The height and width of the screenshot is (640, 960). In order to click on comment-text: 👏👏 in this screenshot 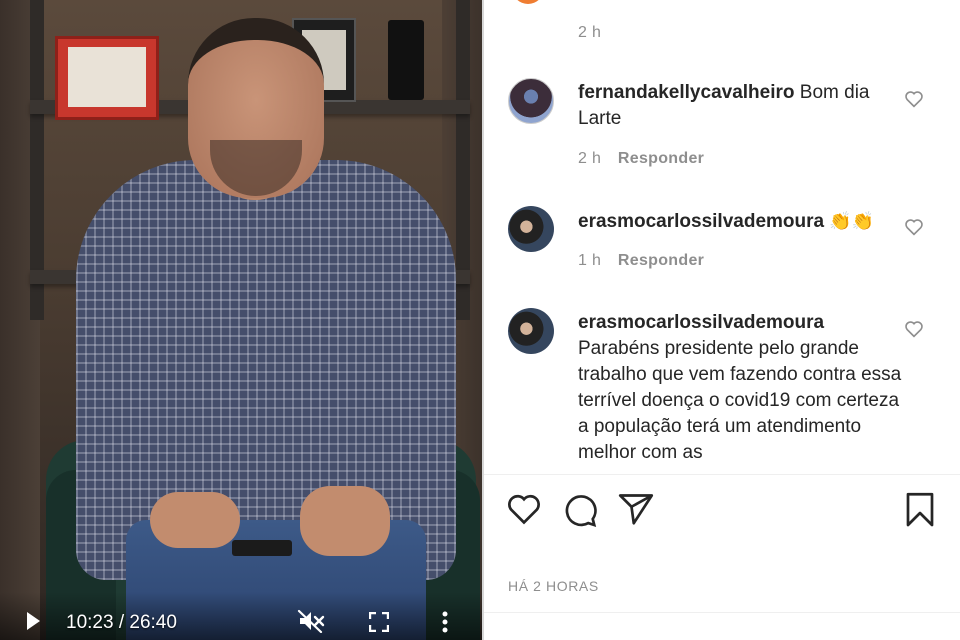, I will do `click(852, 221)`.